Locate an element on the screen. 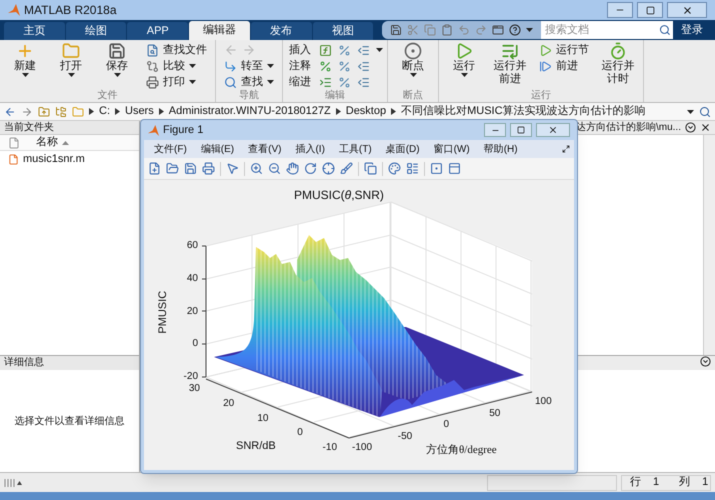 This screenshot has width=715, height=500. toolstrip-button: 运行并前进 is located at coordinates (510, 63).